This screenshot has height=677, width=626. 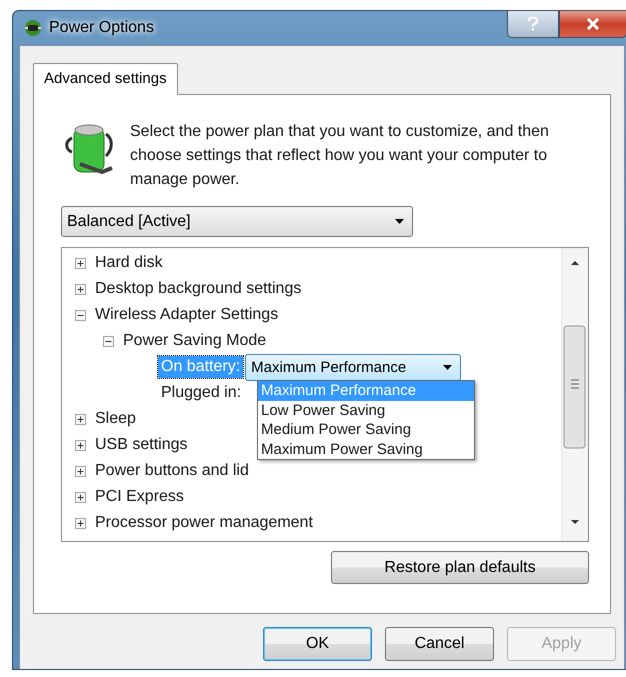 I want to click on dialog-button: Cancel, so click(x=439, y=644).